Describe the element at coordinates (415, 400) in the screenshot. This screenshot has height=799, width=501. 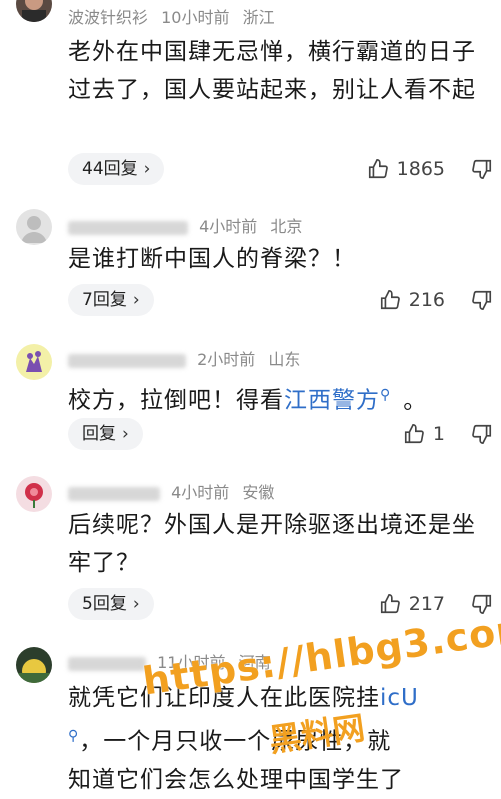
I see `comment-text-part: 。` at that location.